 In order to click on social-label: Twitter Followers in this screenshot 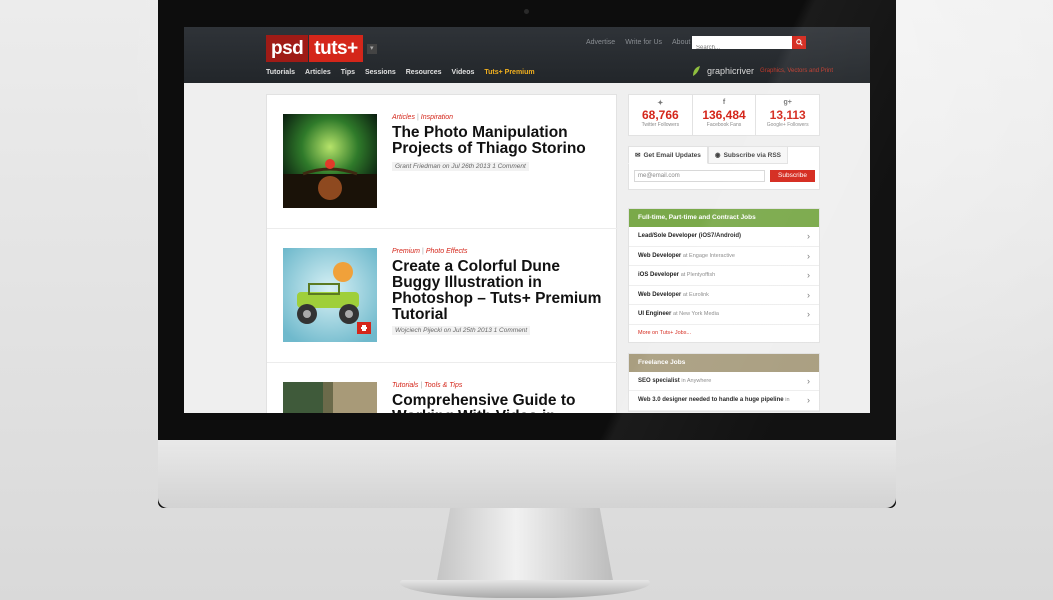, I will do `click(660, 125)`.